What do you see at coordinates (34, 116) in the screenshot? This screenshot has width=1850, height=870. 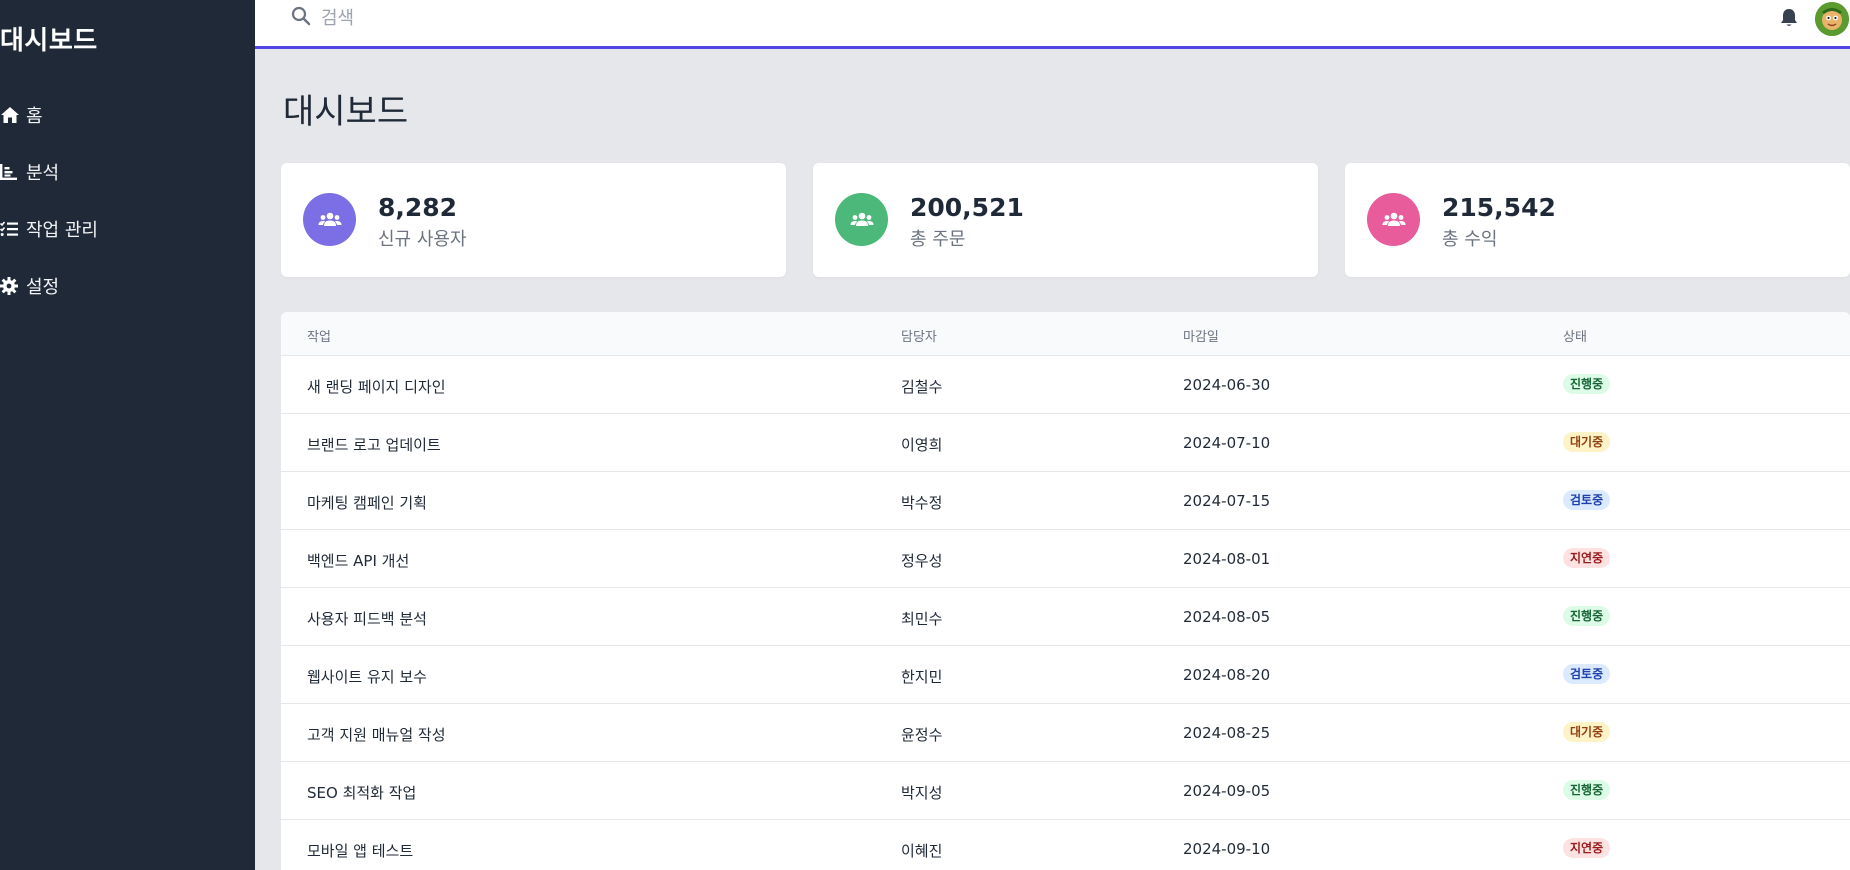 I see `sidebar-item-label: 홈` at bounding box center [34, 116].